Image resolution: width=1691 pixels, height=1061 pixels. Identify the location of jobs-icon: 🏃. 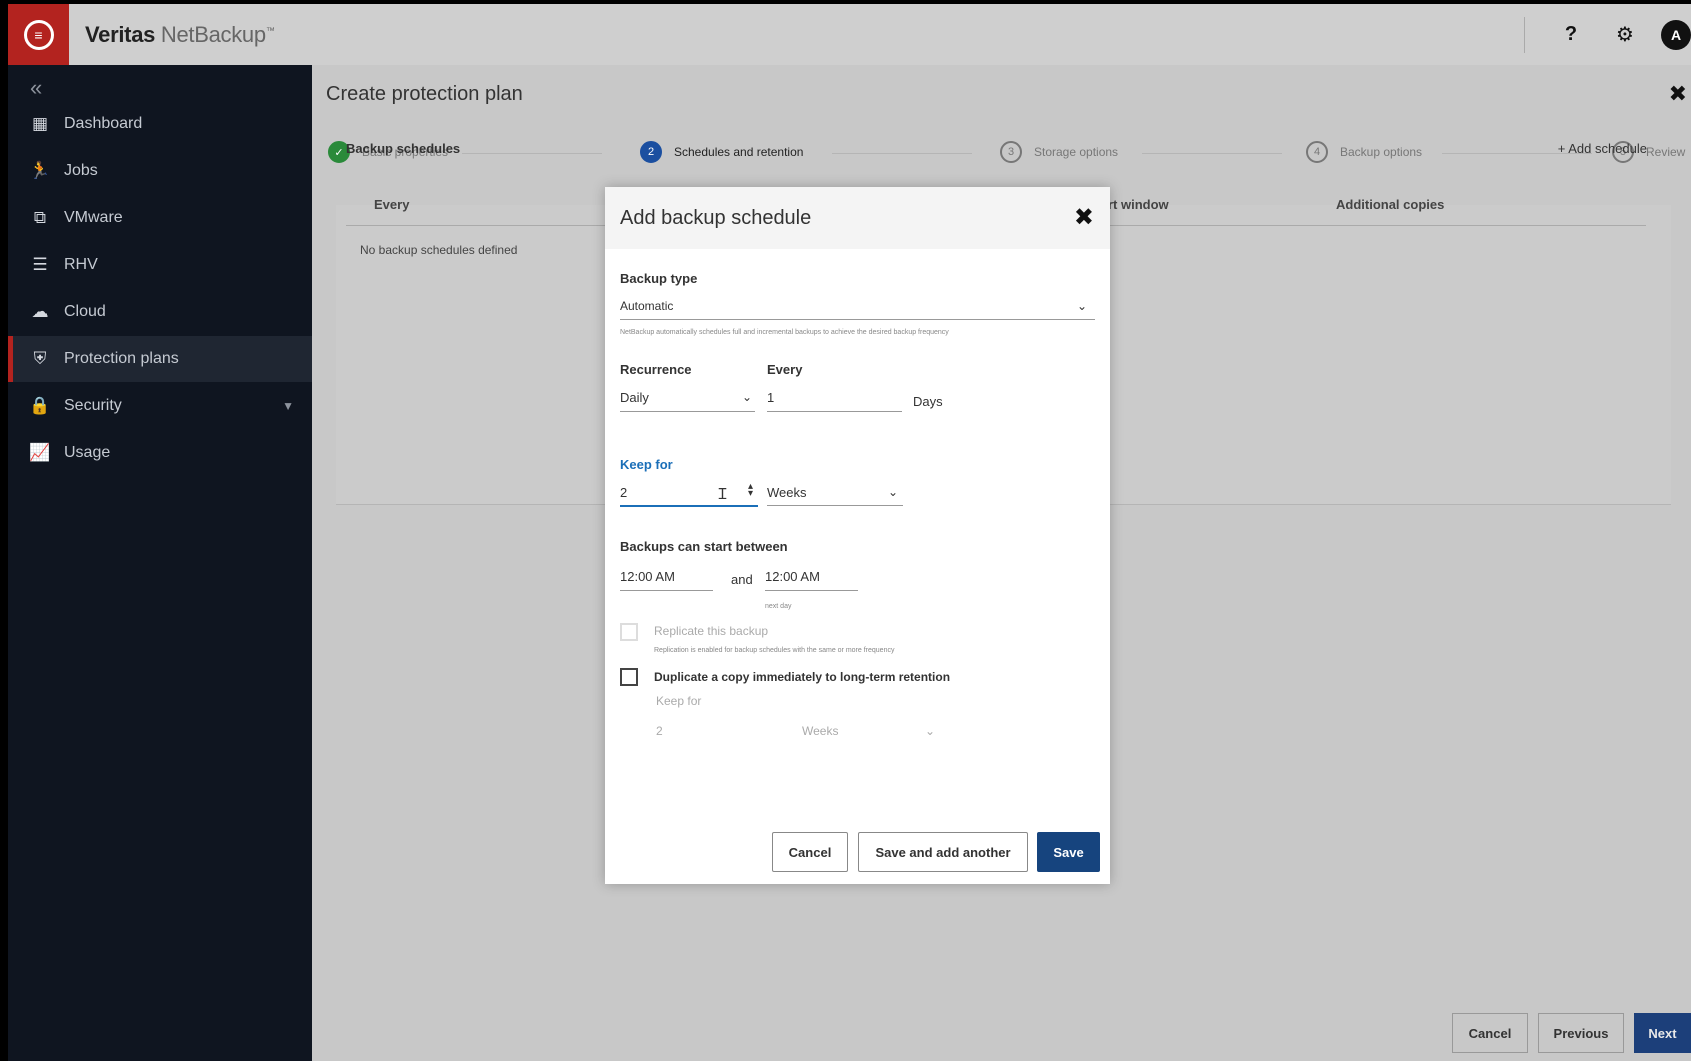
(40, 170).